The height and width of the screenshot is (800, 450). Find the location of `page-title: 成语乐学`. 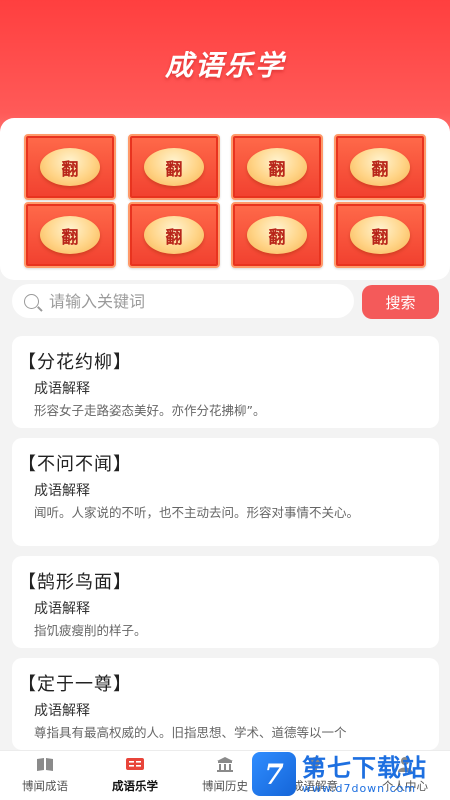

page-title: 成语乐学 is located at coordinates (224, 65).